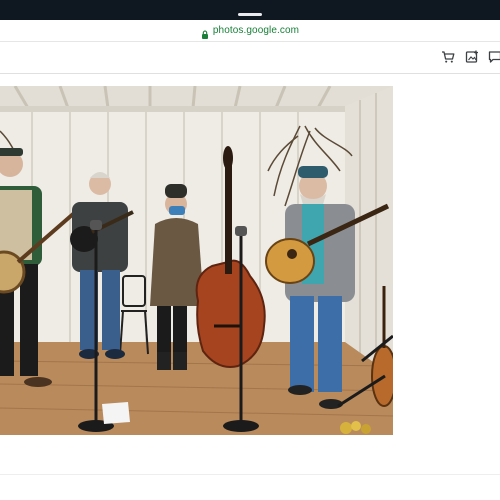 This screenshot has height=500, width=500. Describe the element at coordinates (250, 474) in the screenshot. I see `divider` at that location.